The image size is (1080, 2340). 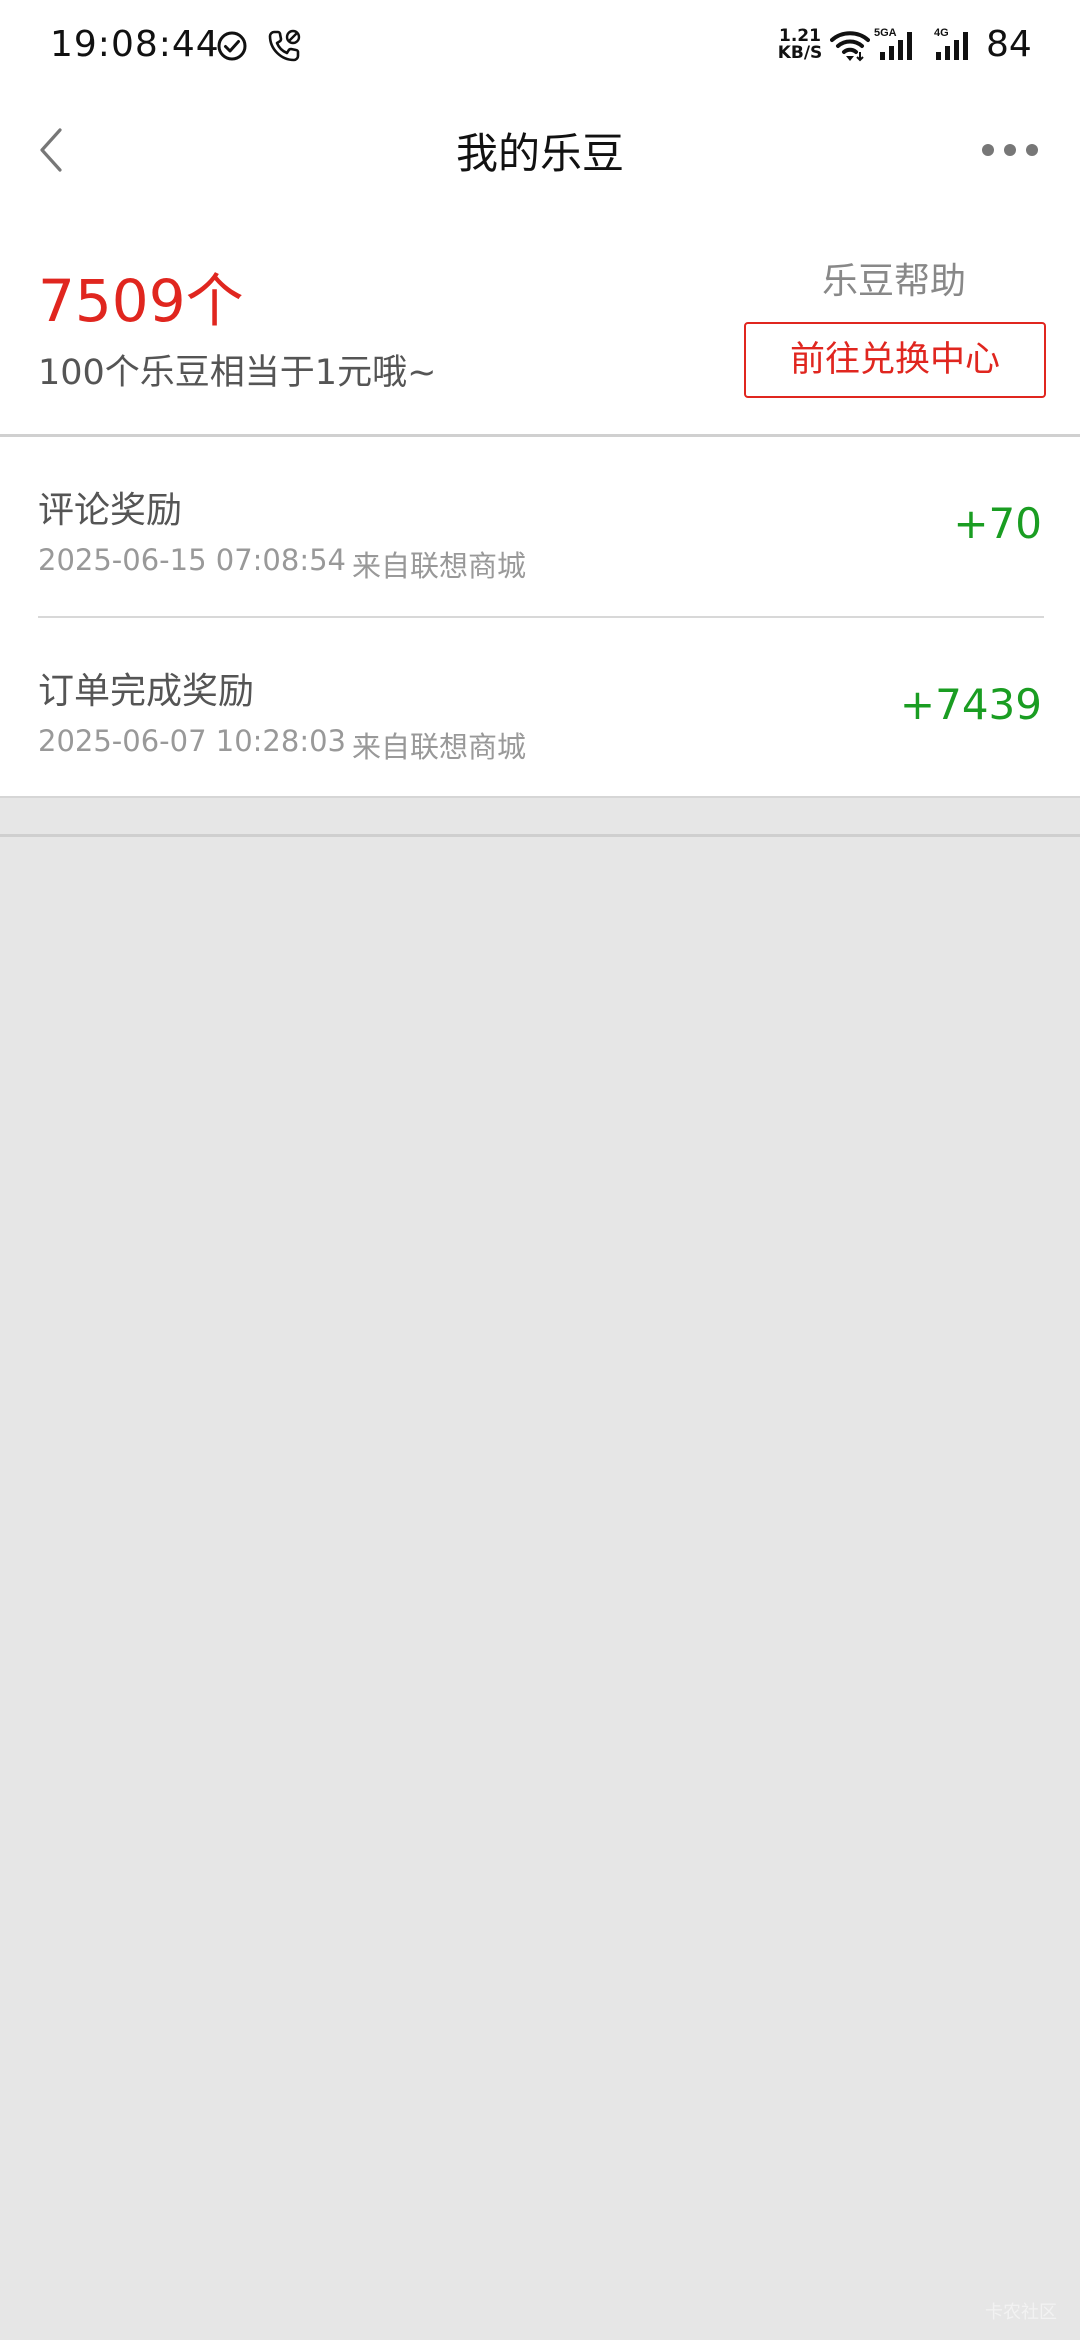 What do you see at coordinates (800, 53) in the screenshot?
I see `network-speed-unit: KB/S` at bounding box center [800, 53].